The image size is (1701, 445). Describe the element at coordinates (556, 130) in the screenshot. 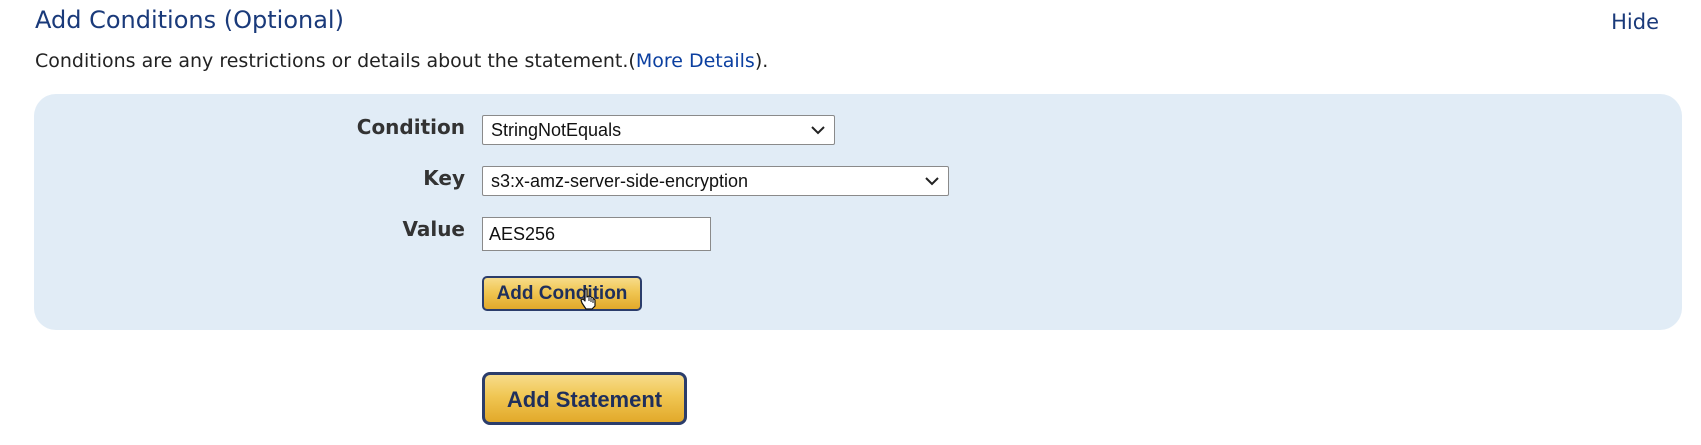

I see `condition-select-value: StringNotEquals` at that location.